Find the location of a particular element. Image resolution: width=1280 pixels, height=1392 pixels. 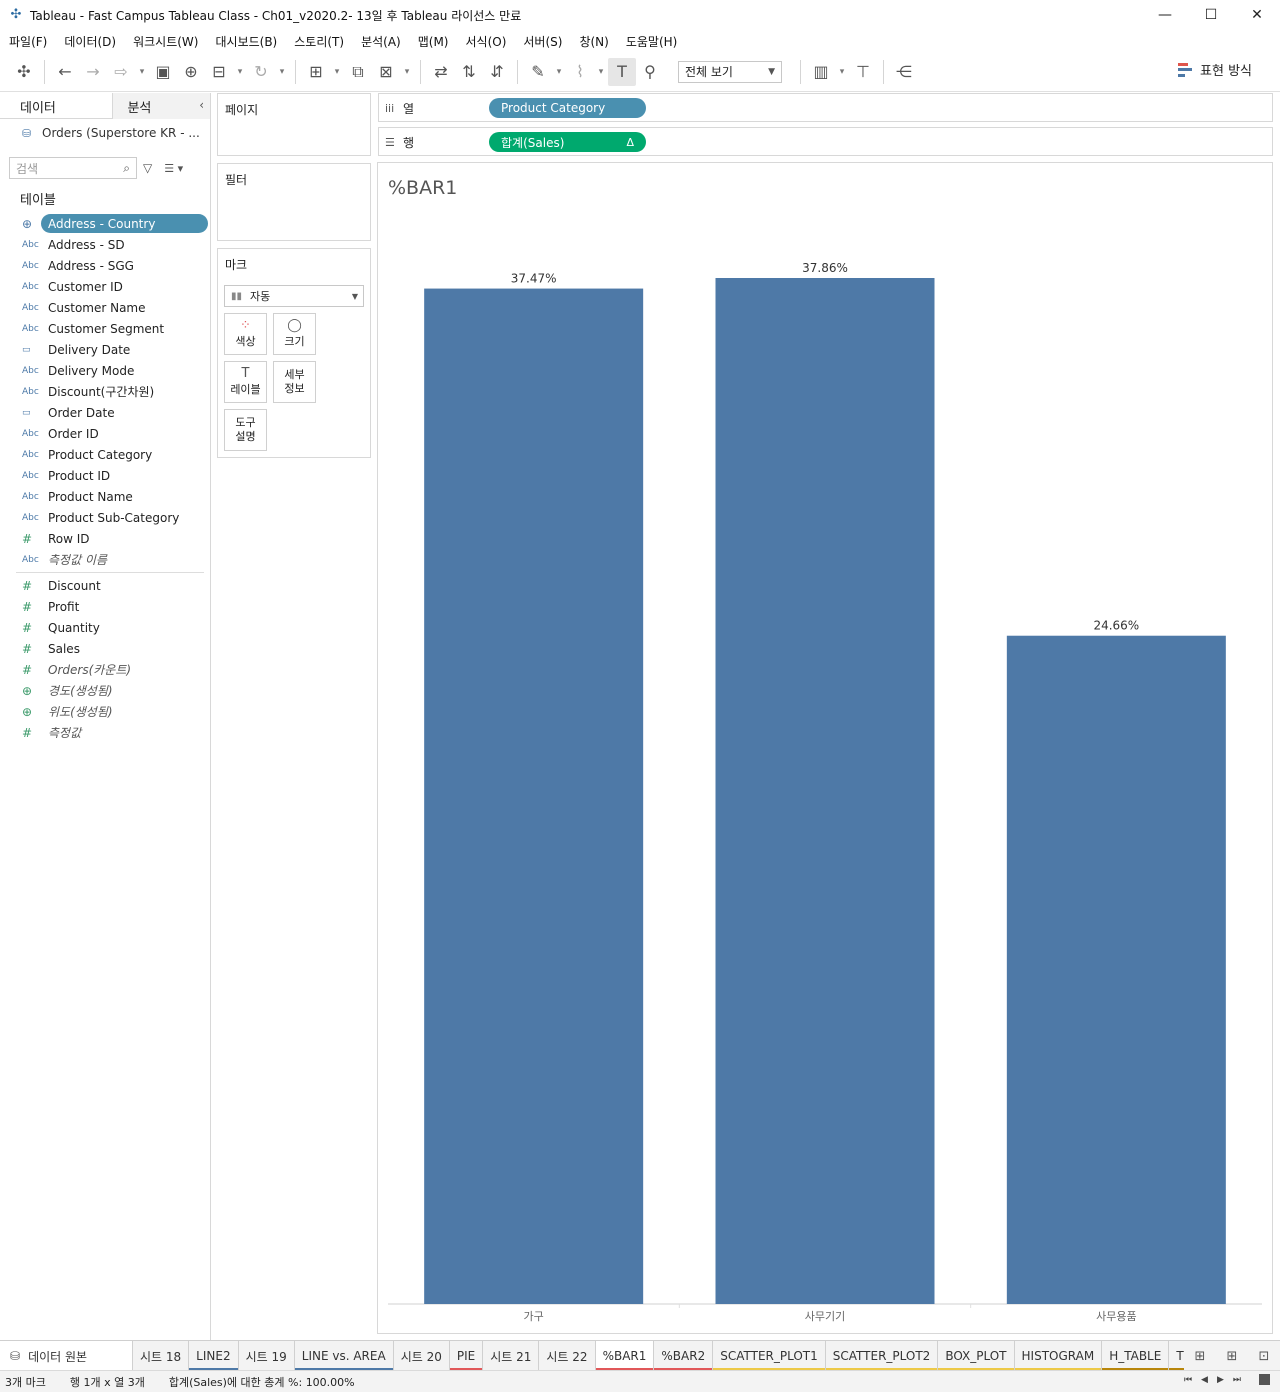

field-item: Abc Product Name is located at coordinates (105, 496).